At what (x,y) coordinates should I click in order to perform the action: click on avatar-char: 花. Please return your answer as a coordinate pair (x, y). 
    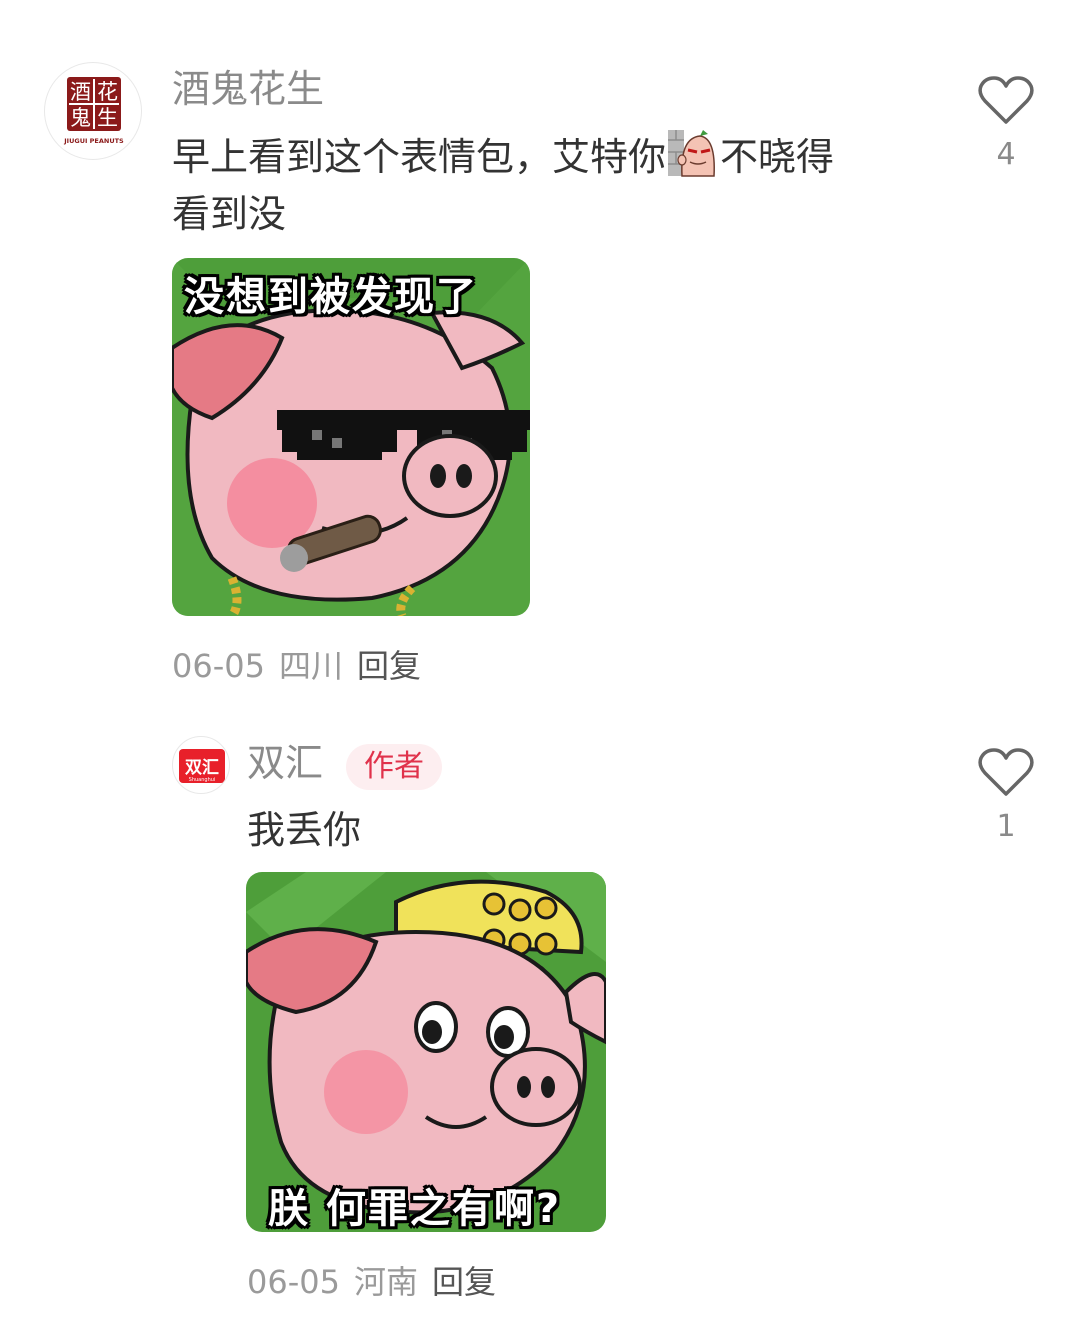
    Looking at the image, I should click on (107, 92).